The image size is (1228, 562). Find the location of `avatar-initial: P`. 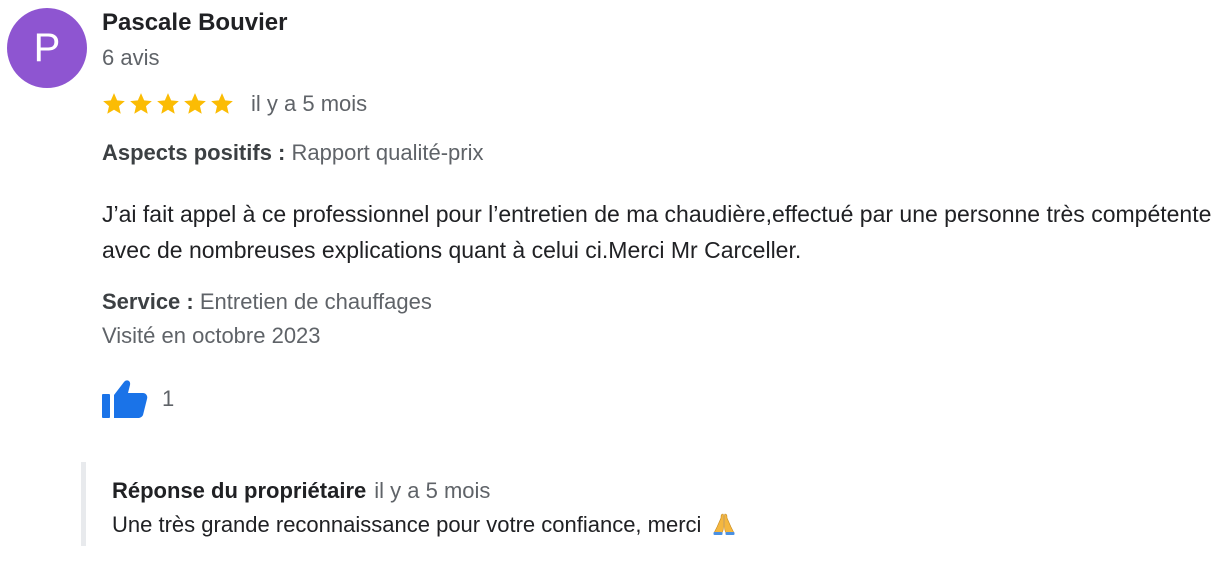

avatar-initial: P is located at coordinates (47, 47).